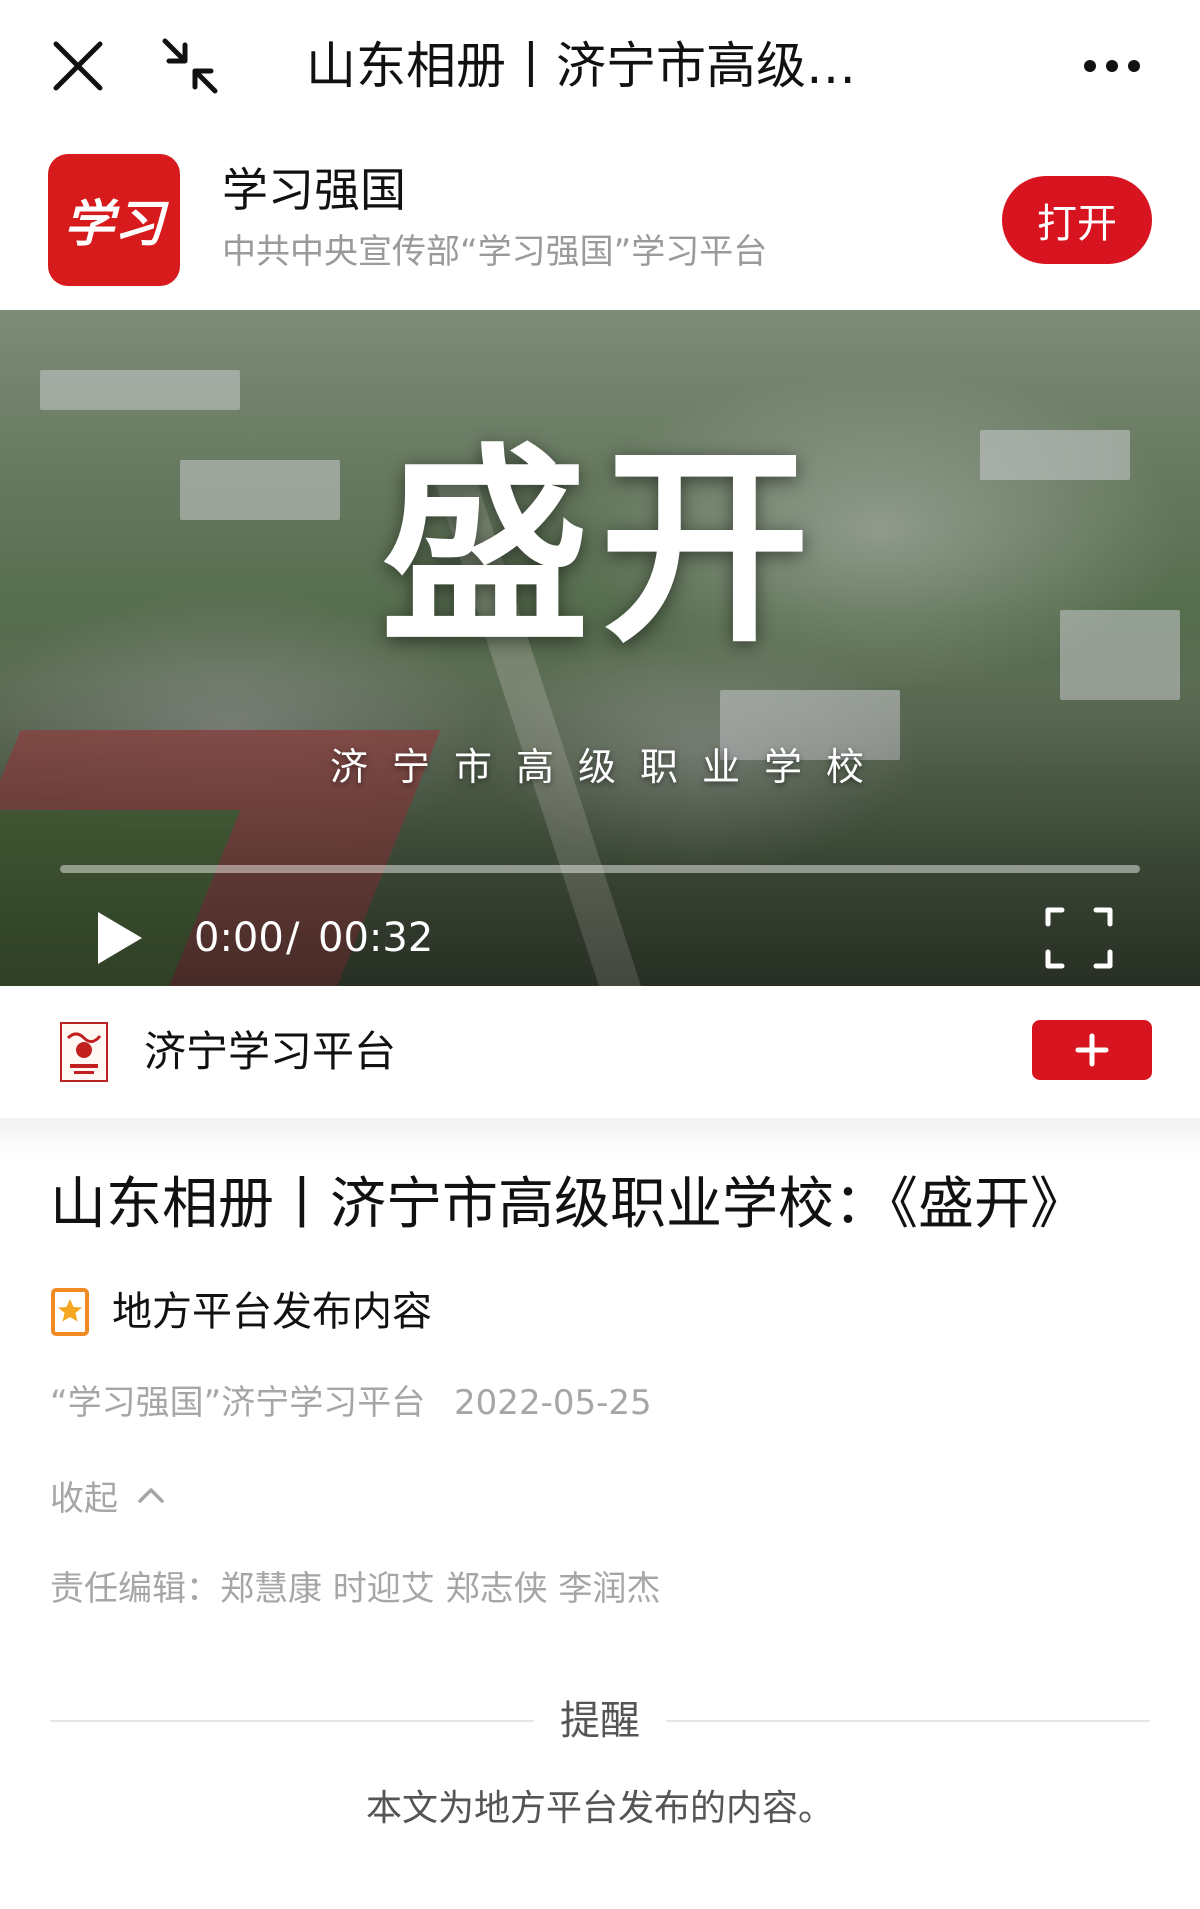 The height and width of the screenshot is (1909, 1200). I want to click on video-progress-bar, so click(600, 869).